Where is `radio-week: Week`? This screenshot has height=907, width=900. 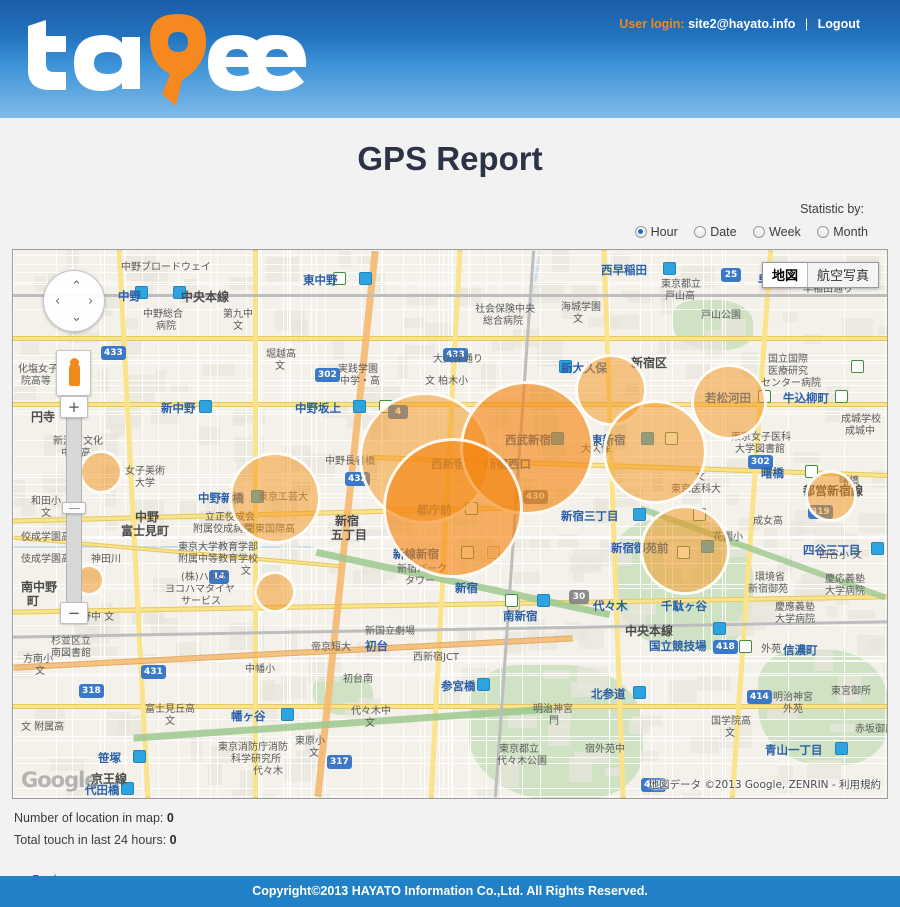
radio-week: Week is located at coordinates (777, 232).